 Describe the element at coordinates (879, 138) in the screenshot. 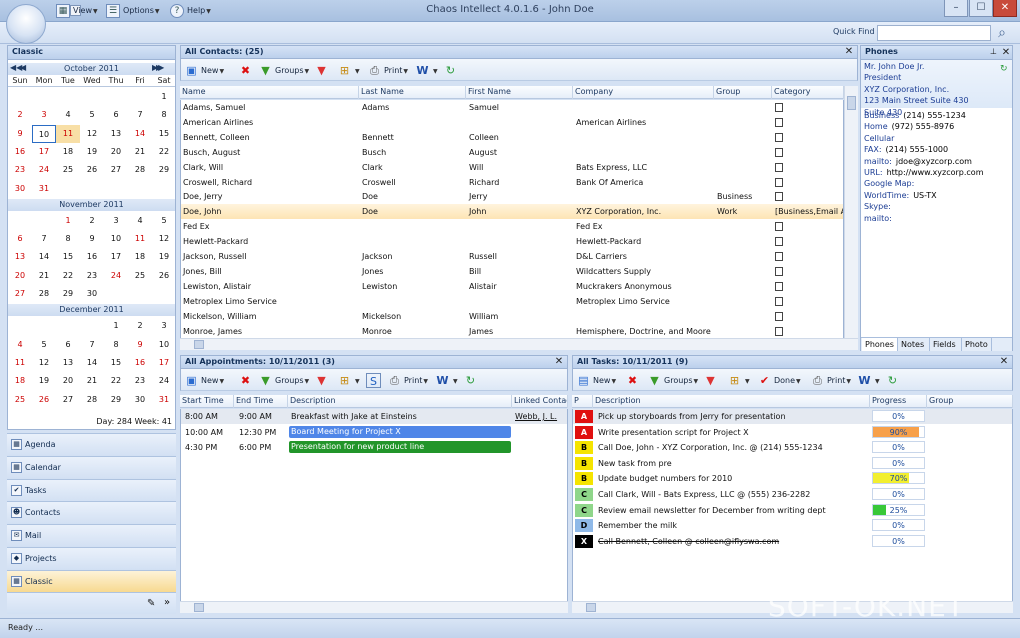

I see `contact-field-label: Cellular` at that location.